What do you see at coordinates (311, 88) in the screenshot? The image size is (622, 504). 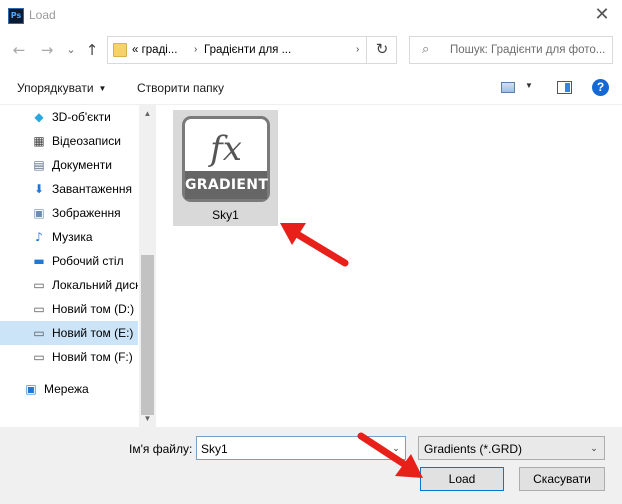 I see `command-toolbar: Упорядкувати ▼ Створити папку ▼ ?` at bounding box center [311, 88].